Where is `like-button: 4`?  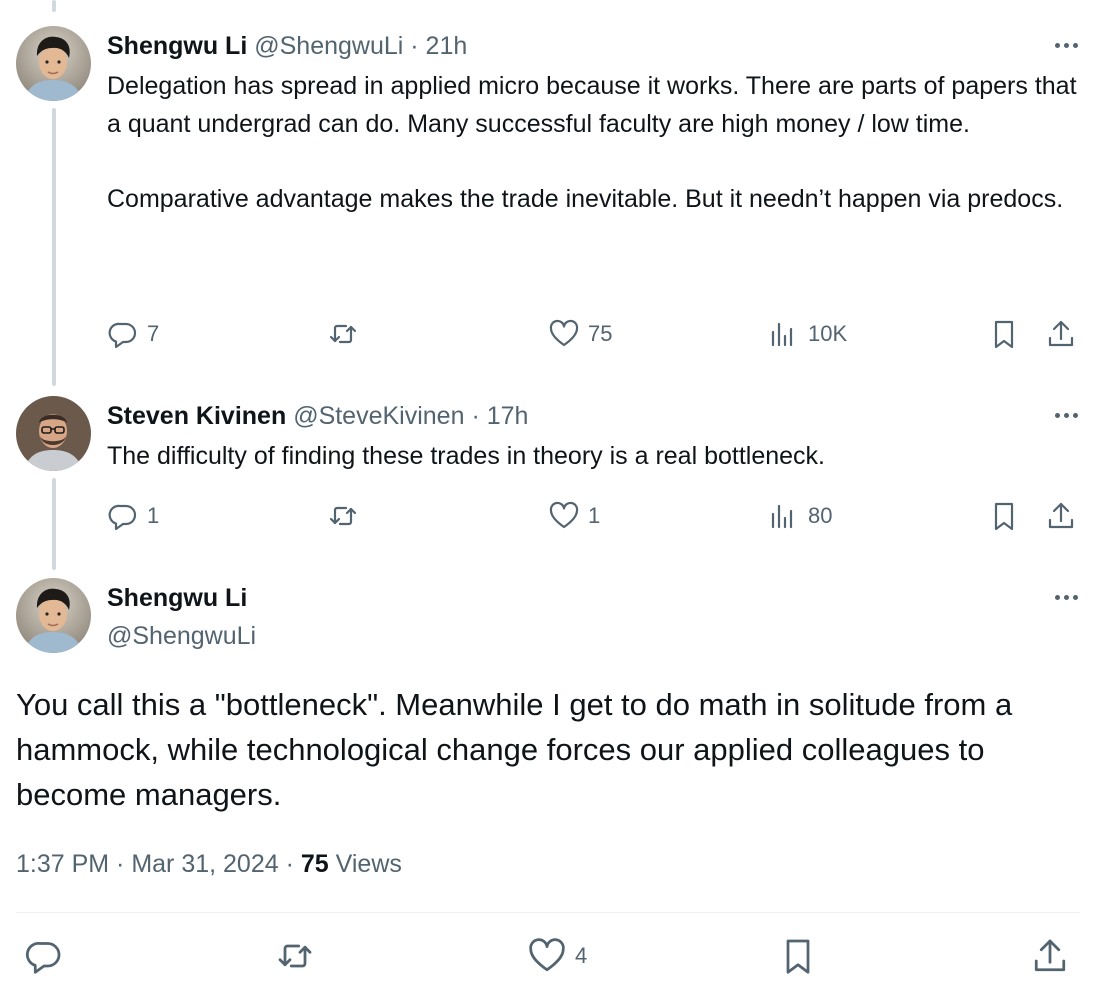 like-button: 4 is located at coordinates (557, 956).